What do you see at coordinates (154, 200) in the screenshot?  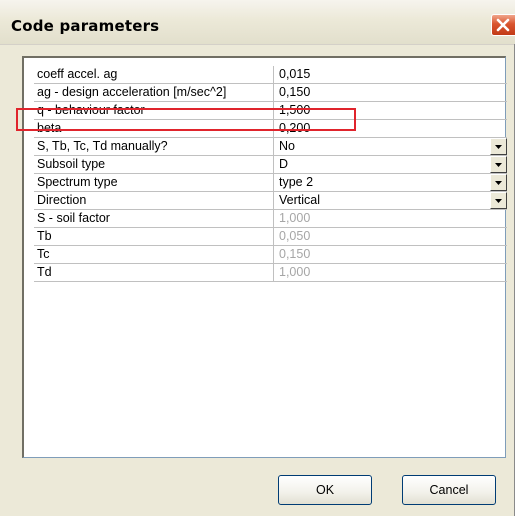 I see `parameter-label: Direction` at bounding box center [154, 200].